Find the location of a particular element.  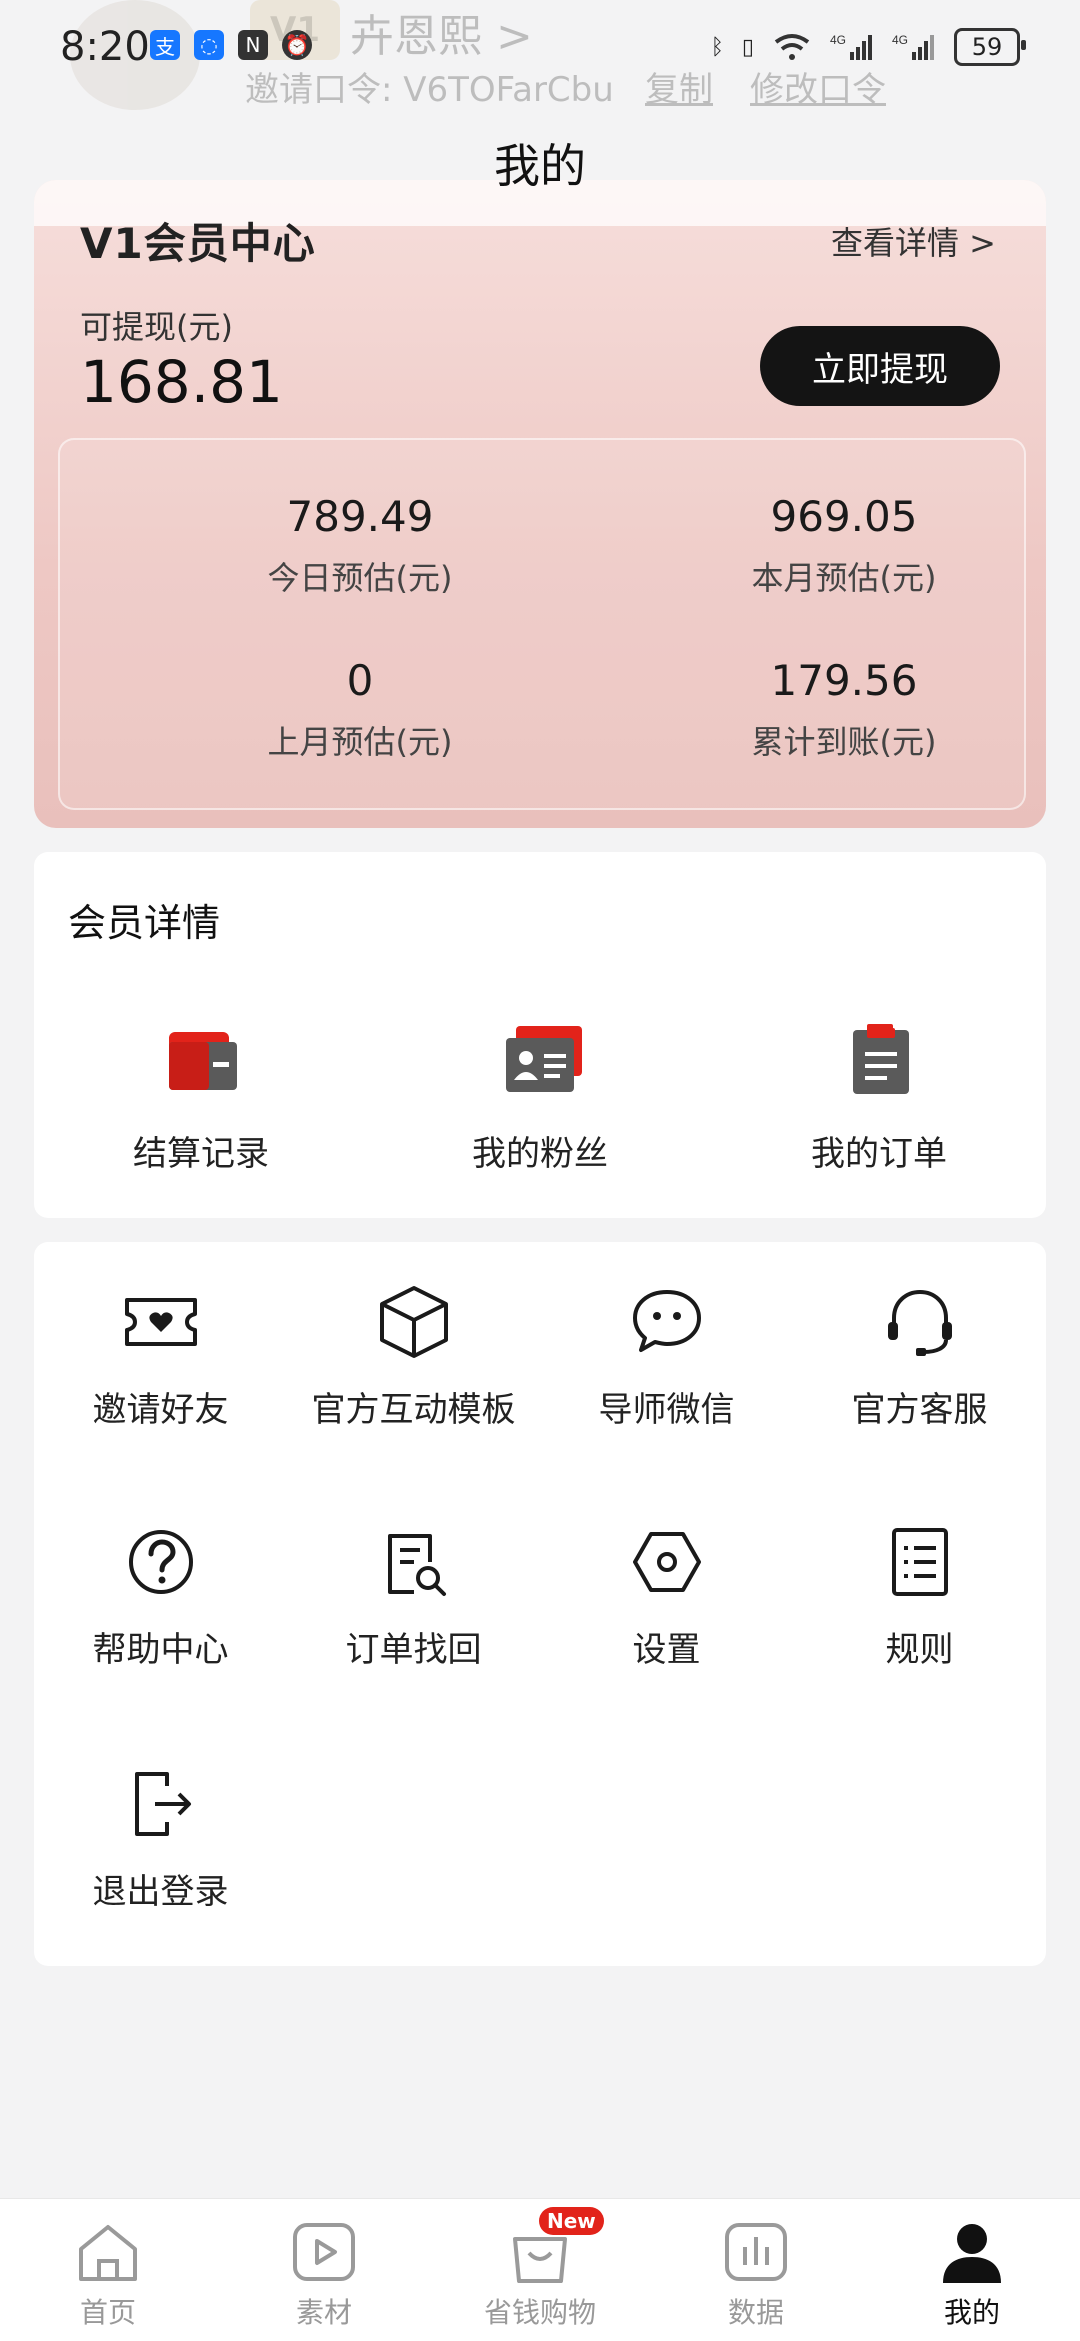

nav-data-label: 数据 is located at coordinates (755, 2312).